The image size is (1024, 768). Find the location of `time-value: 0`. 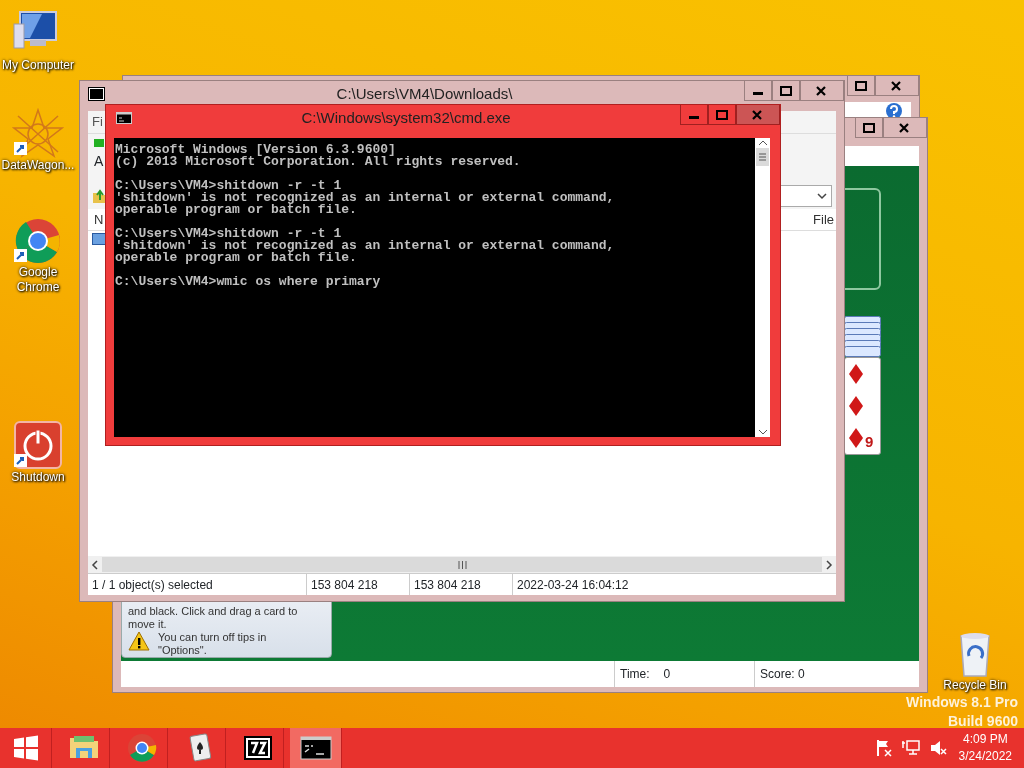

time-value: 0 is located at coordinates (667, 674).